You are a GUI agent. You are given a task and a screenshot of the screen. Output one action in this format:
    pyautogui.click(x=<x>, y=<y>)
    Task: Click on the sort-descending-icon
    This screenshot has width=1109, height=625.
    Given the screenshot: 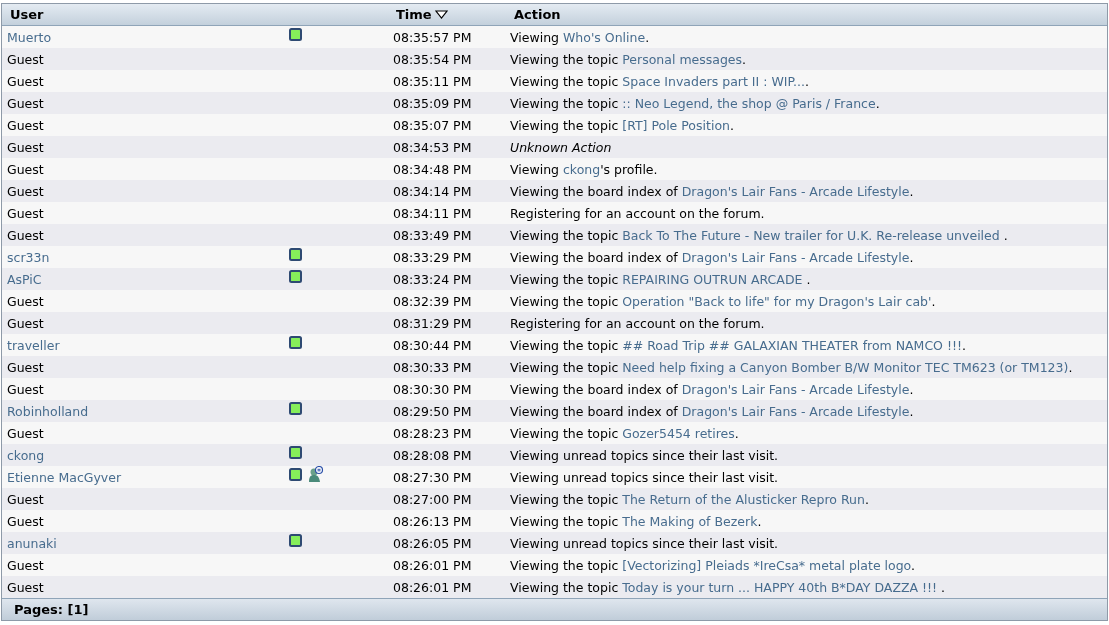 What is the action you would take?
    pyautogui.click(x=441, y=14)
    